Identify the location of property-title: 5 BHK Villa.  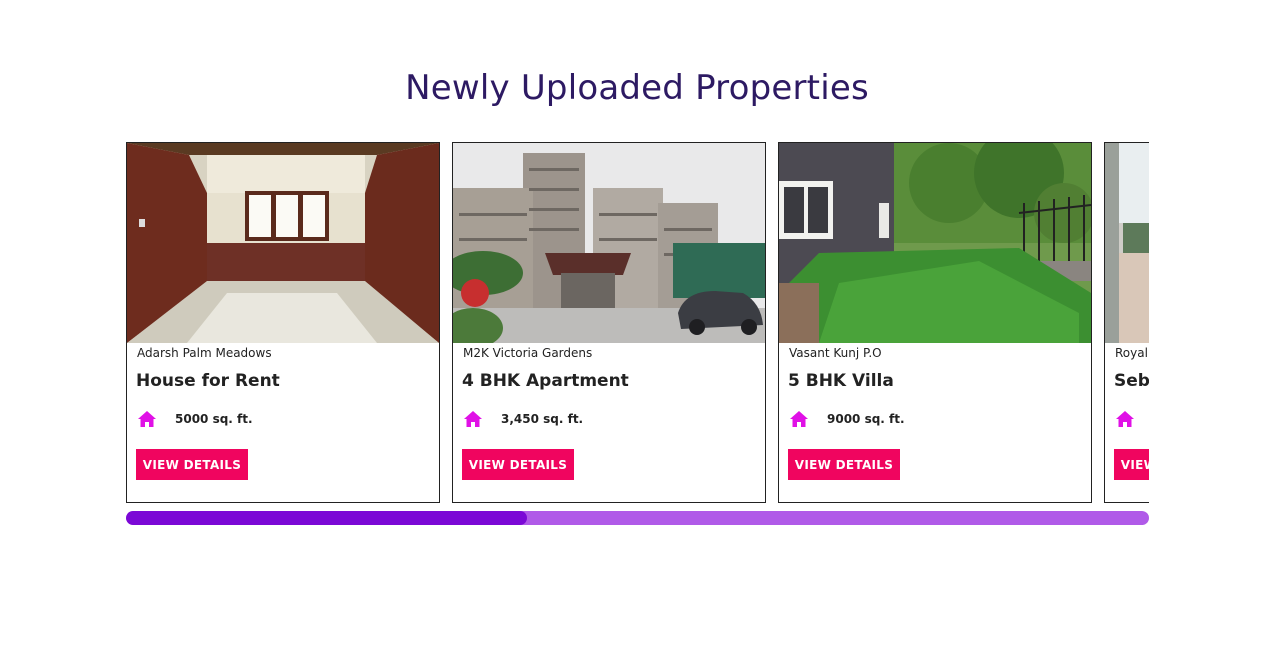
(841, 381).